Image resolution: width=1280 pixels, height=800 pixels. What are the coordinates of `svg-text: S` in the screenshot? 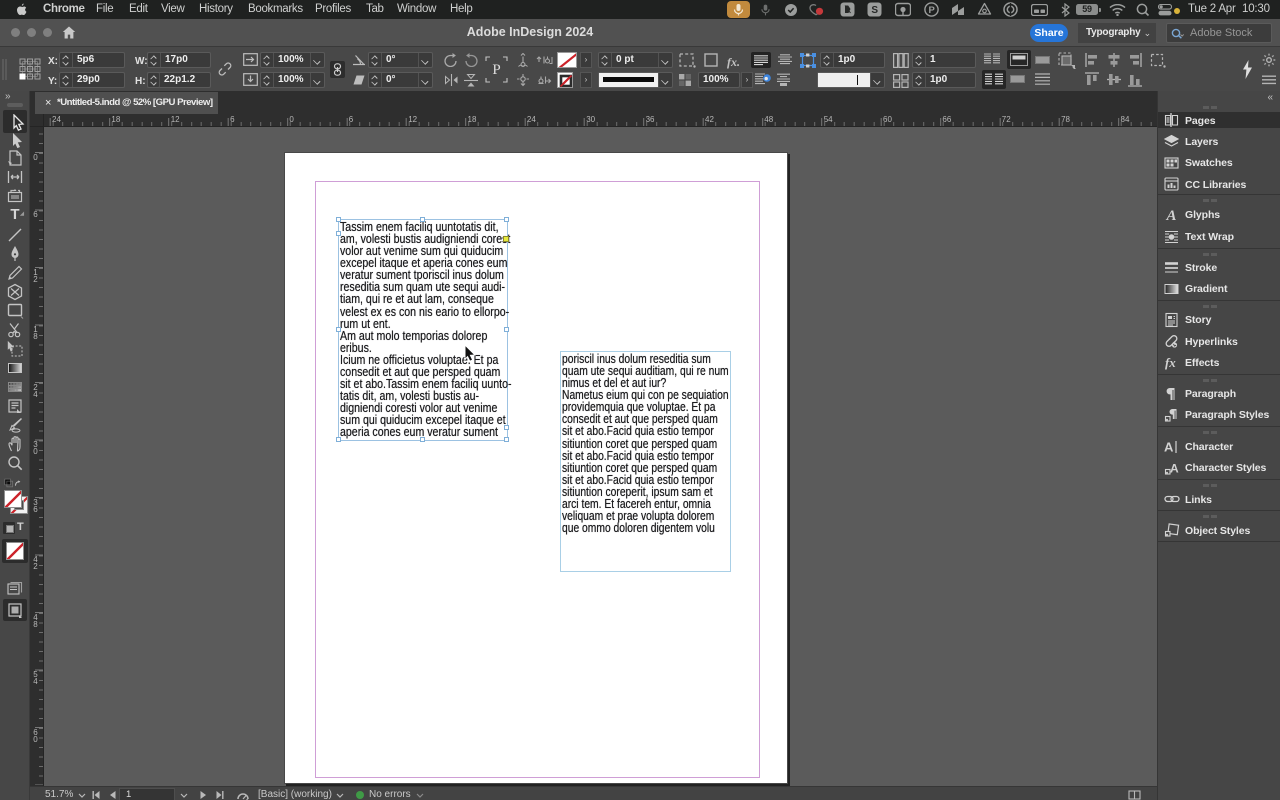 It's located at (874, 10).